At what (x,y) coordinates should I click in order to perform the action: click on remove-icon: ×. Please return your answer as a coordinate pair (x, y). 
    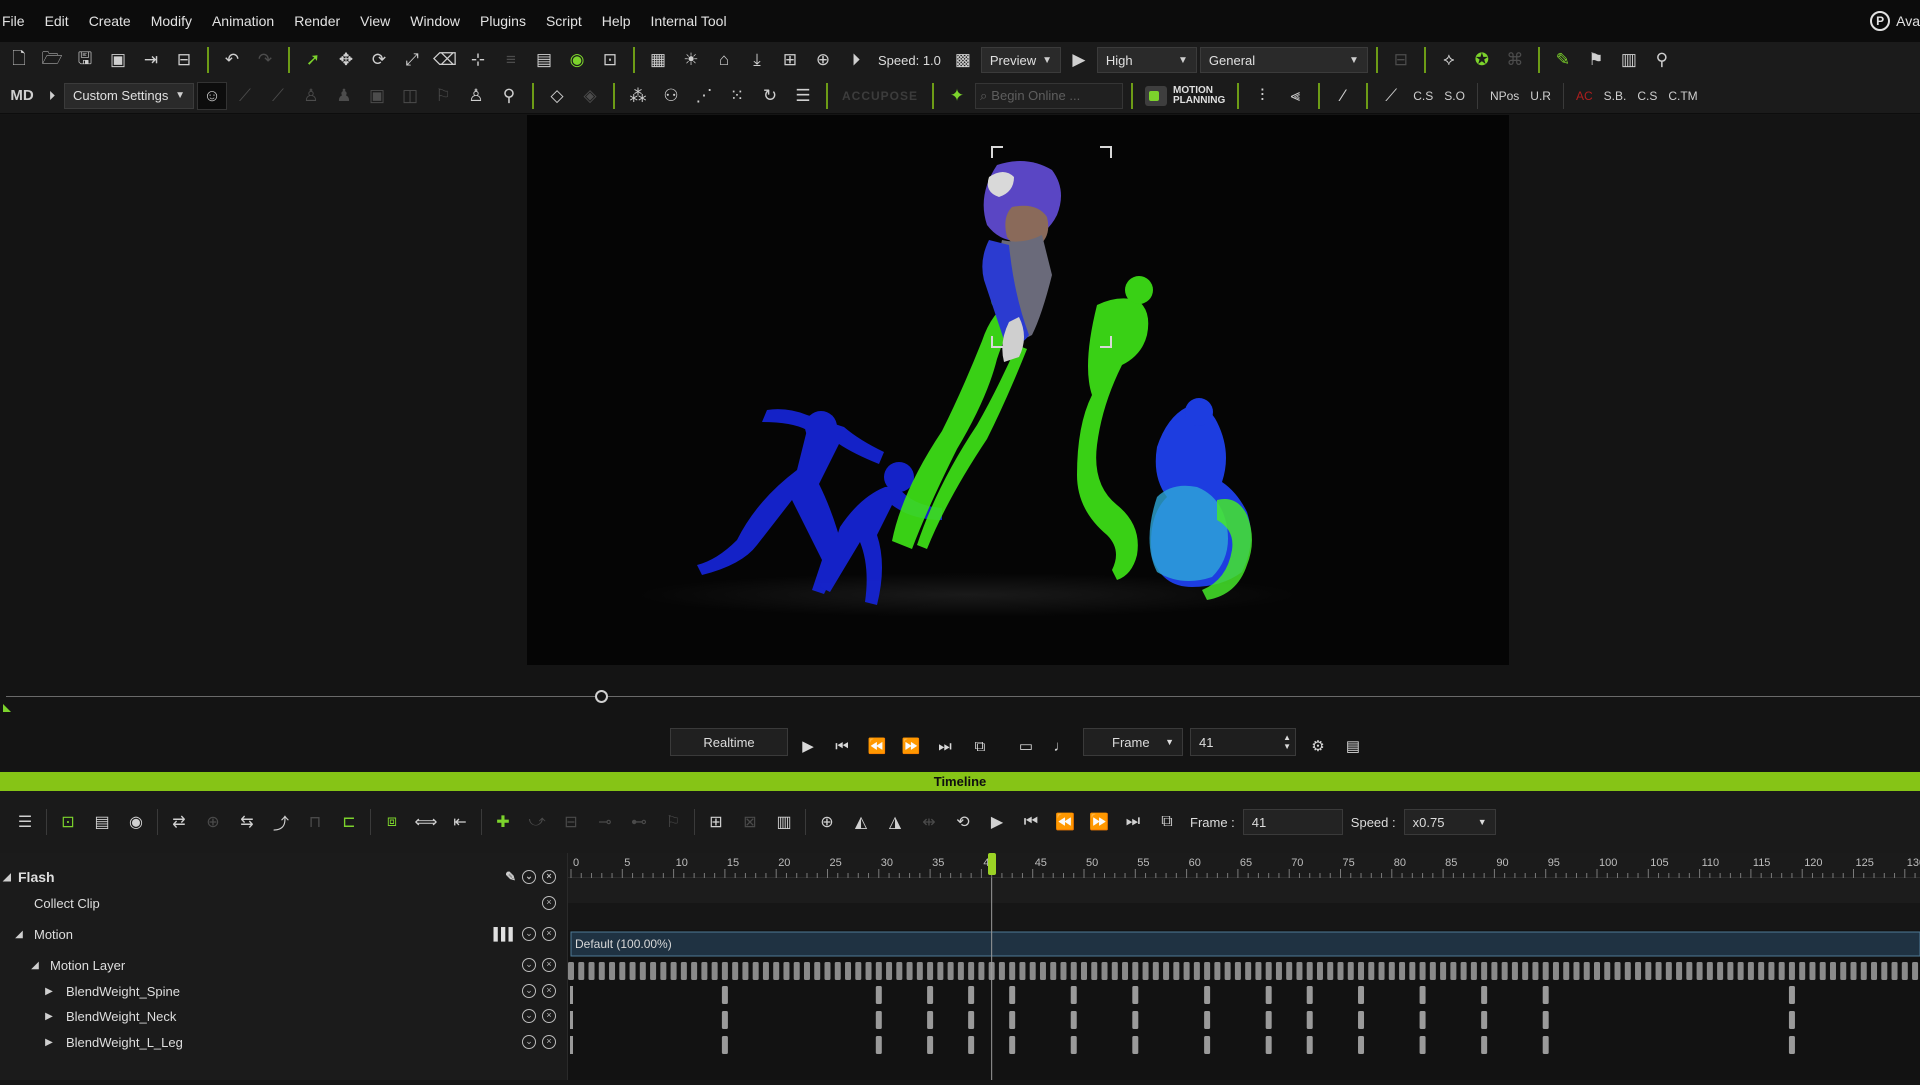
    Looking at the image, I should click on (549, 1016).